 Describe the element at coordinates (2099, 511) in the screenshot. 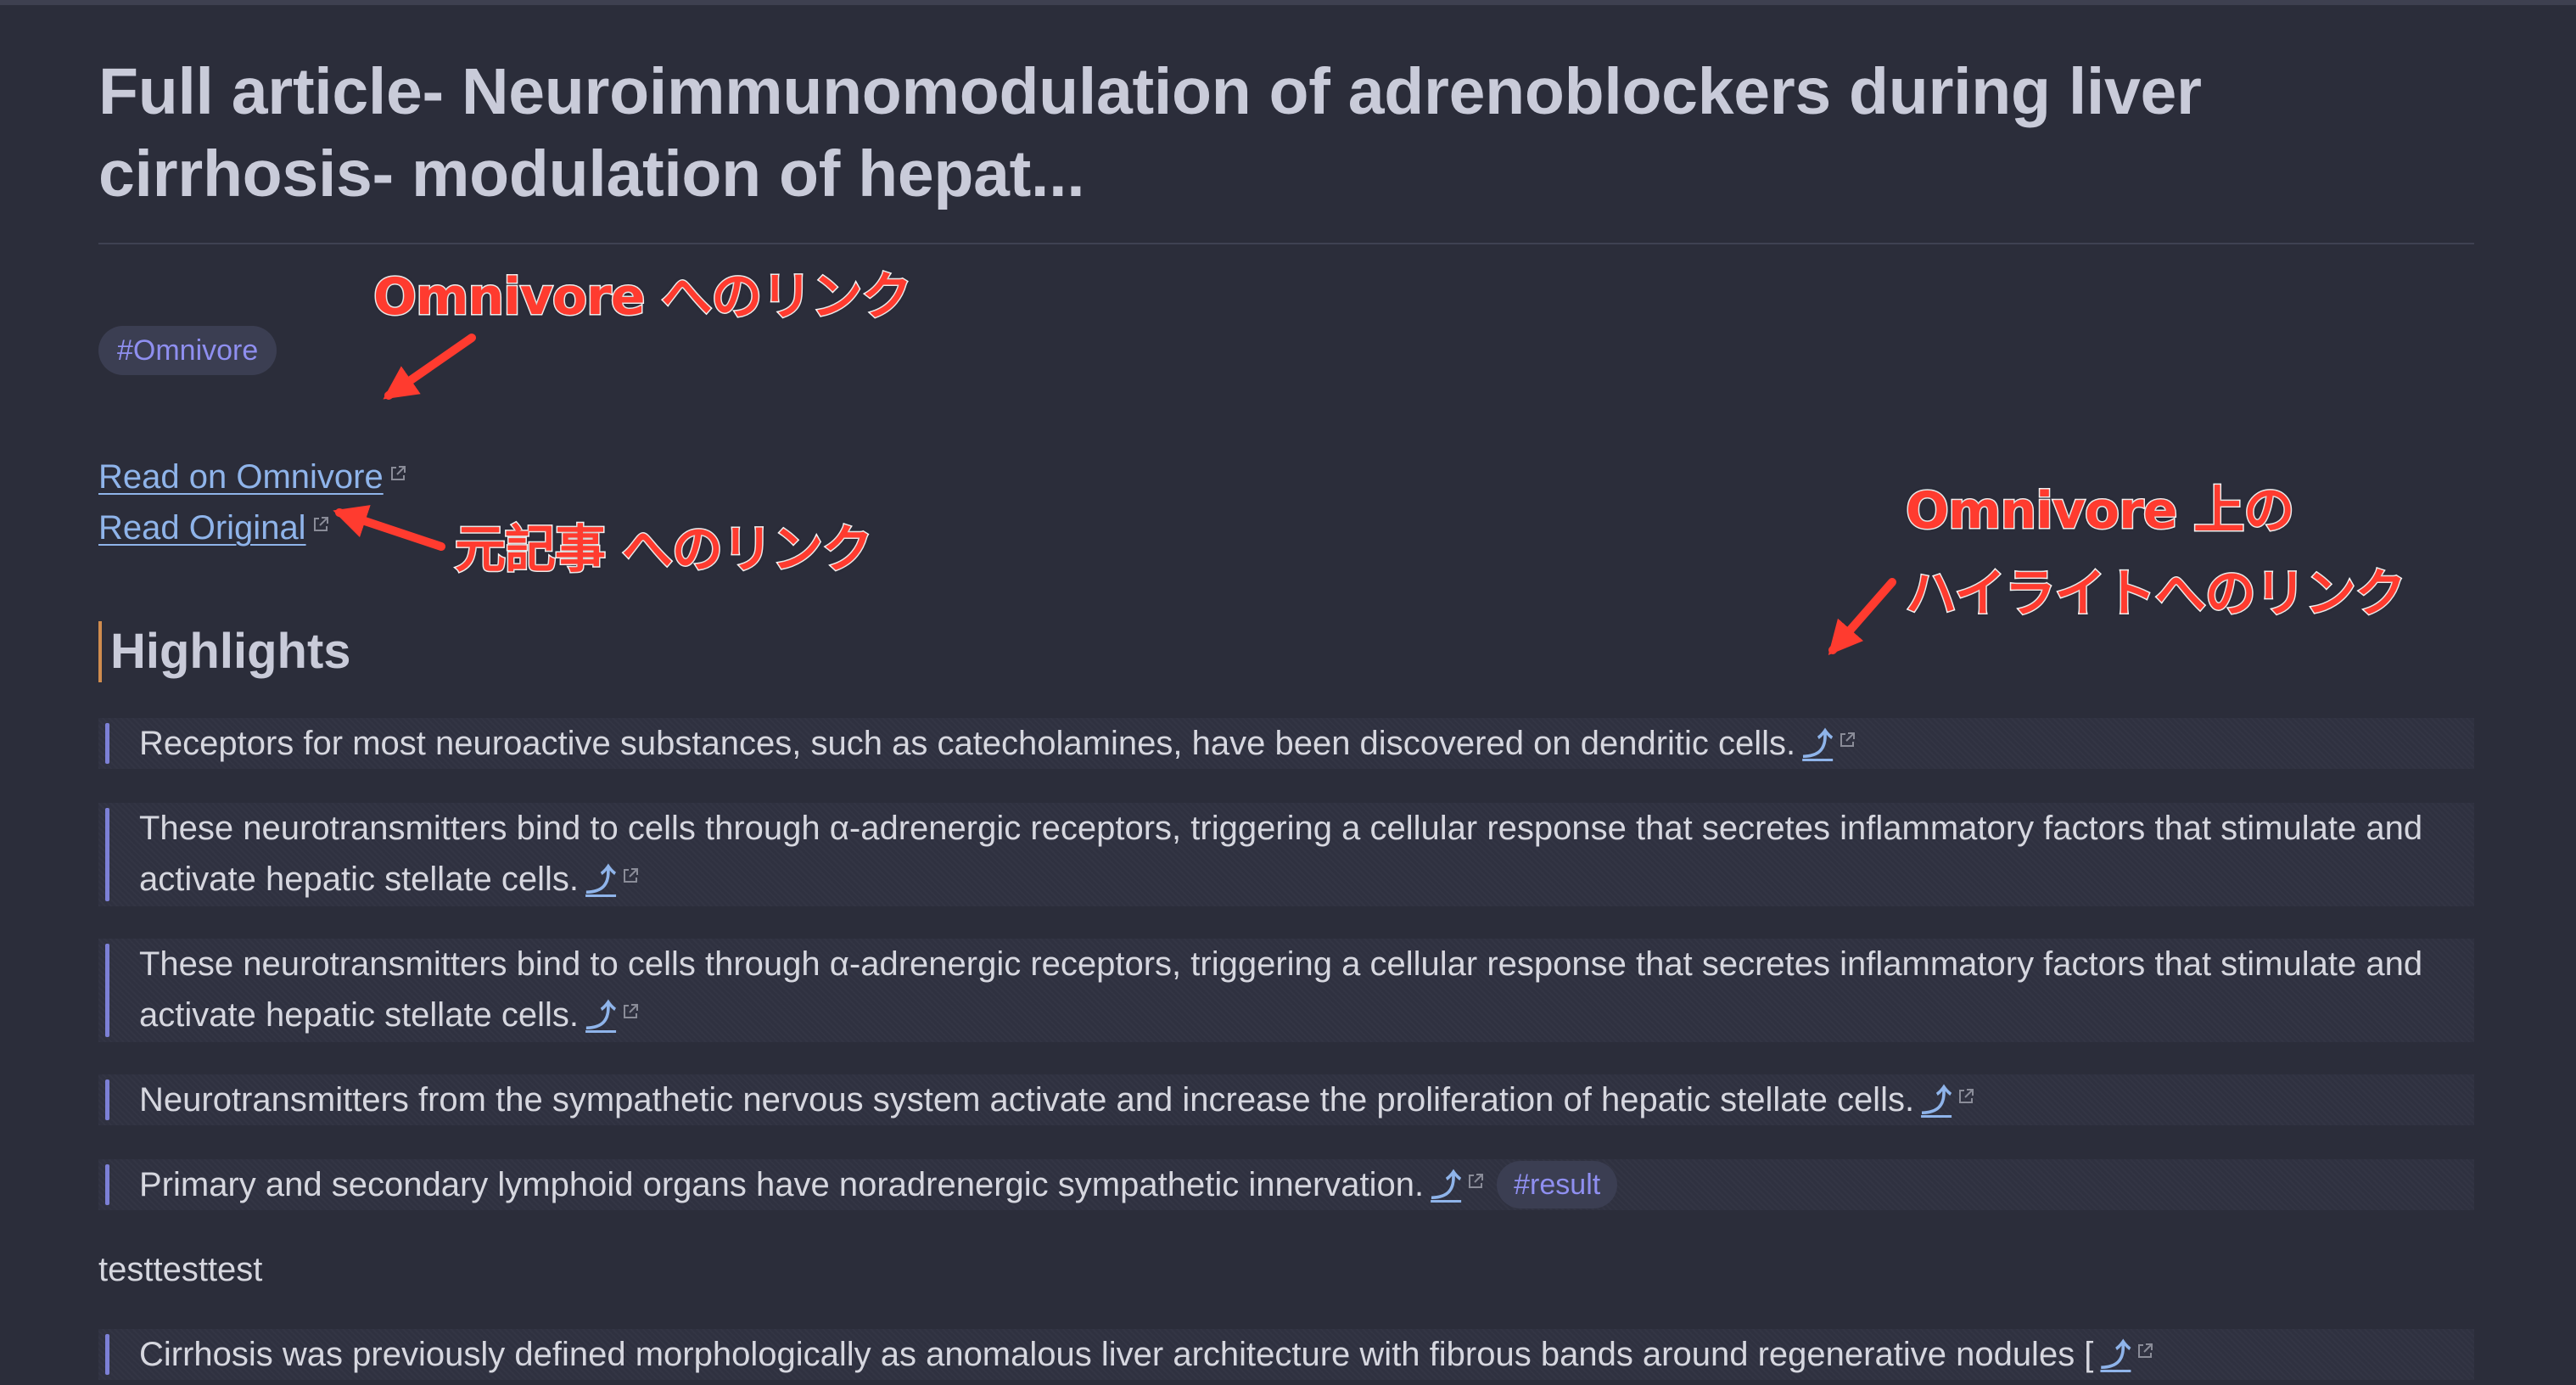

I see `annotation-highlight-link-line1: Omnivore 上の` at that location.